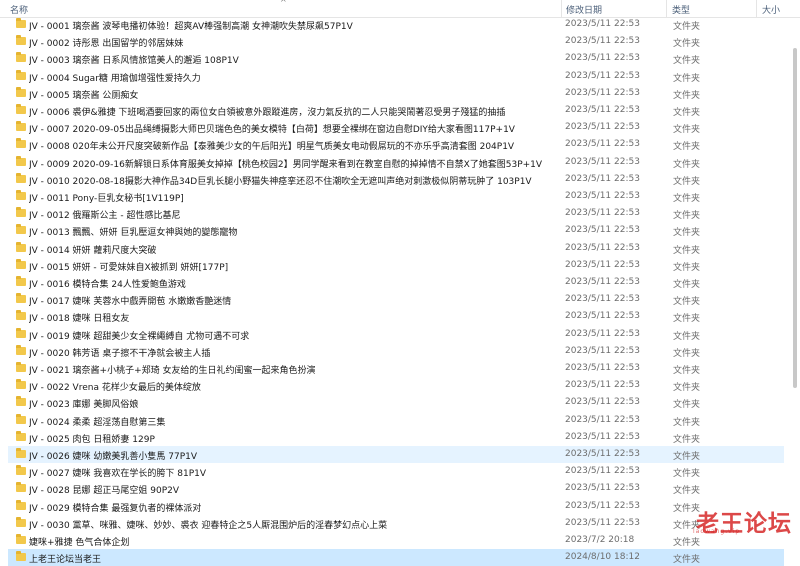 The width and height of the screenshot is (800, 566). What do you see at coordinates (396, 93) in the screenshot?
I see `file-list-item: JV - 0005 璃奈酱 公厕痴女 2023/5/11 22:53 文件夹` at bounding box center [396, 93].